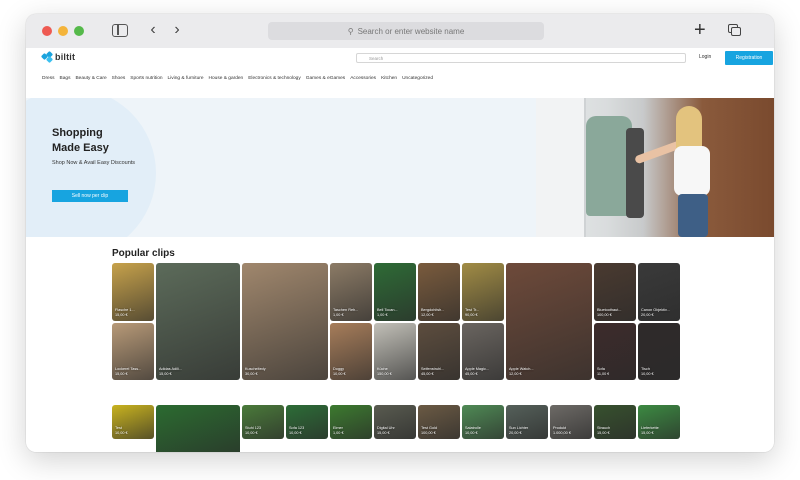 Image resolution: width=800 pixels, height=480 pixels. Describe the element at coordinates (432, 371) in the screenshot. I see `clip-label: Seifenstruhl... 45,00 €` at that location.